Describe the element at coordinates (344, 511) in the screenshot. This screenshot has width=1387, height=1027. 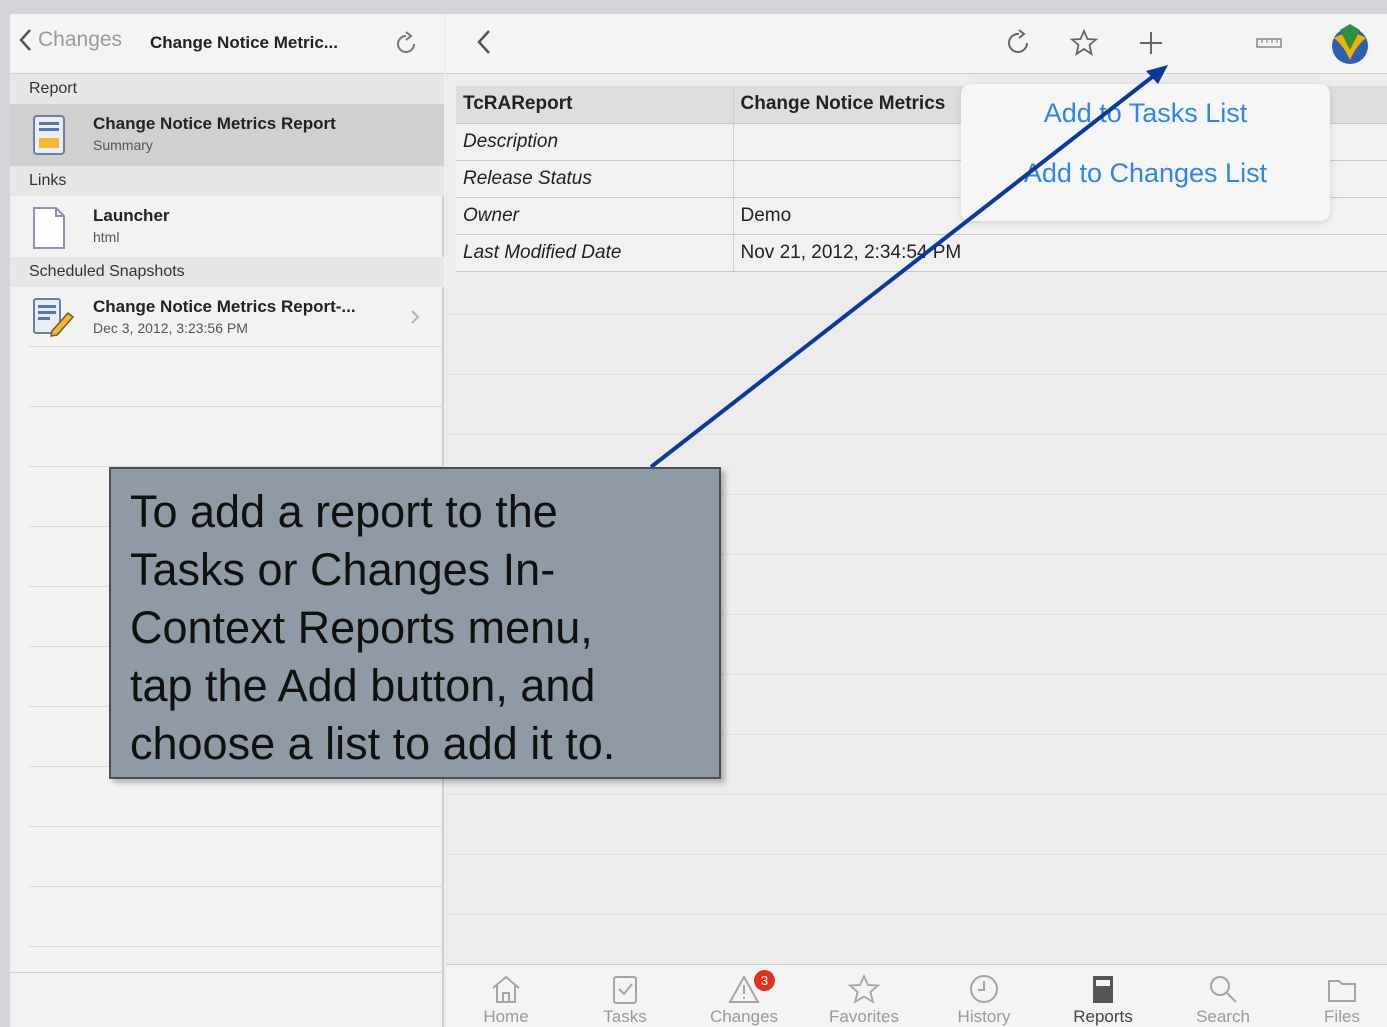
I see `callout-line: To add a report to the` at that location.